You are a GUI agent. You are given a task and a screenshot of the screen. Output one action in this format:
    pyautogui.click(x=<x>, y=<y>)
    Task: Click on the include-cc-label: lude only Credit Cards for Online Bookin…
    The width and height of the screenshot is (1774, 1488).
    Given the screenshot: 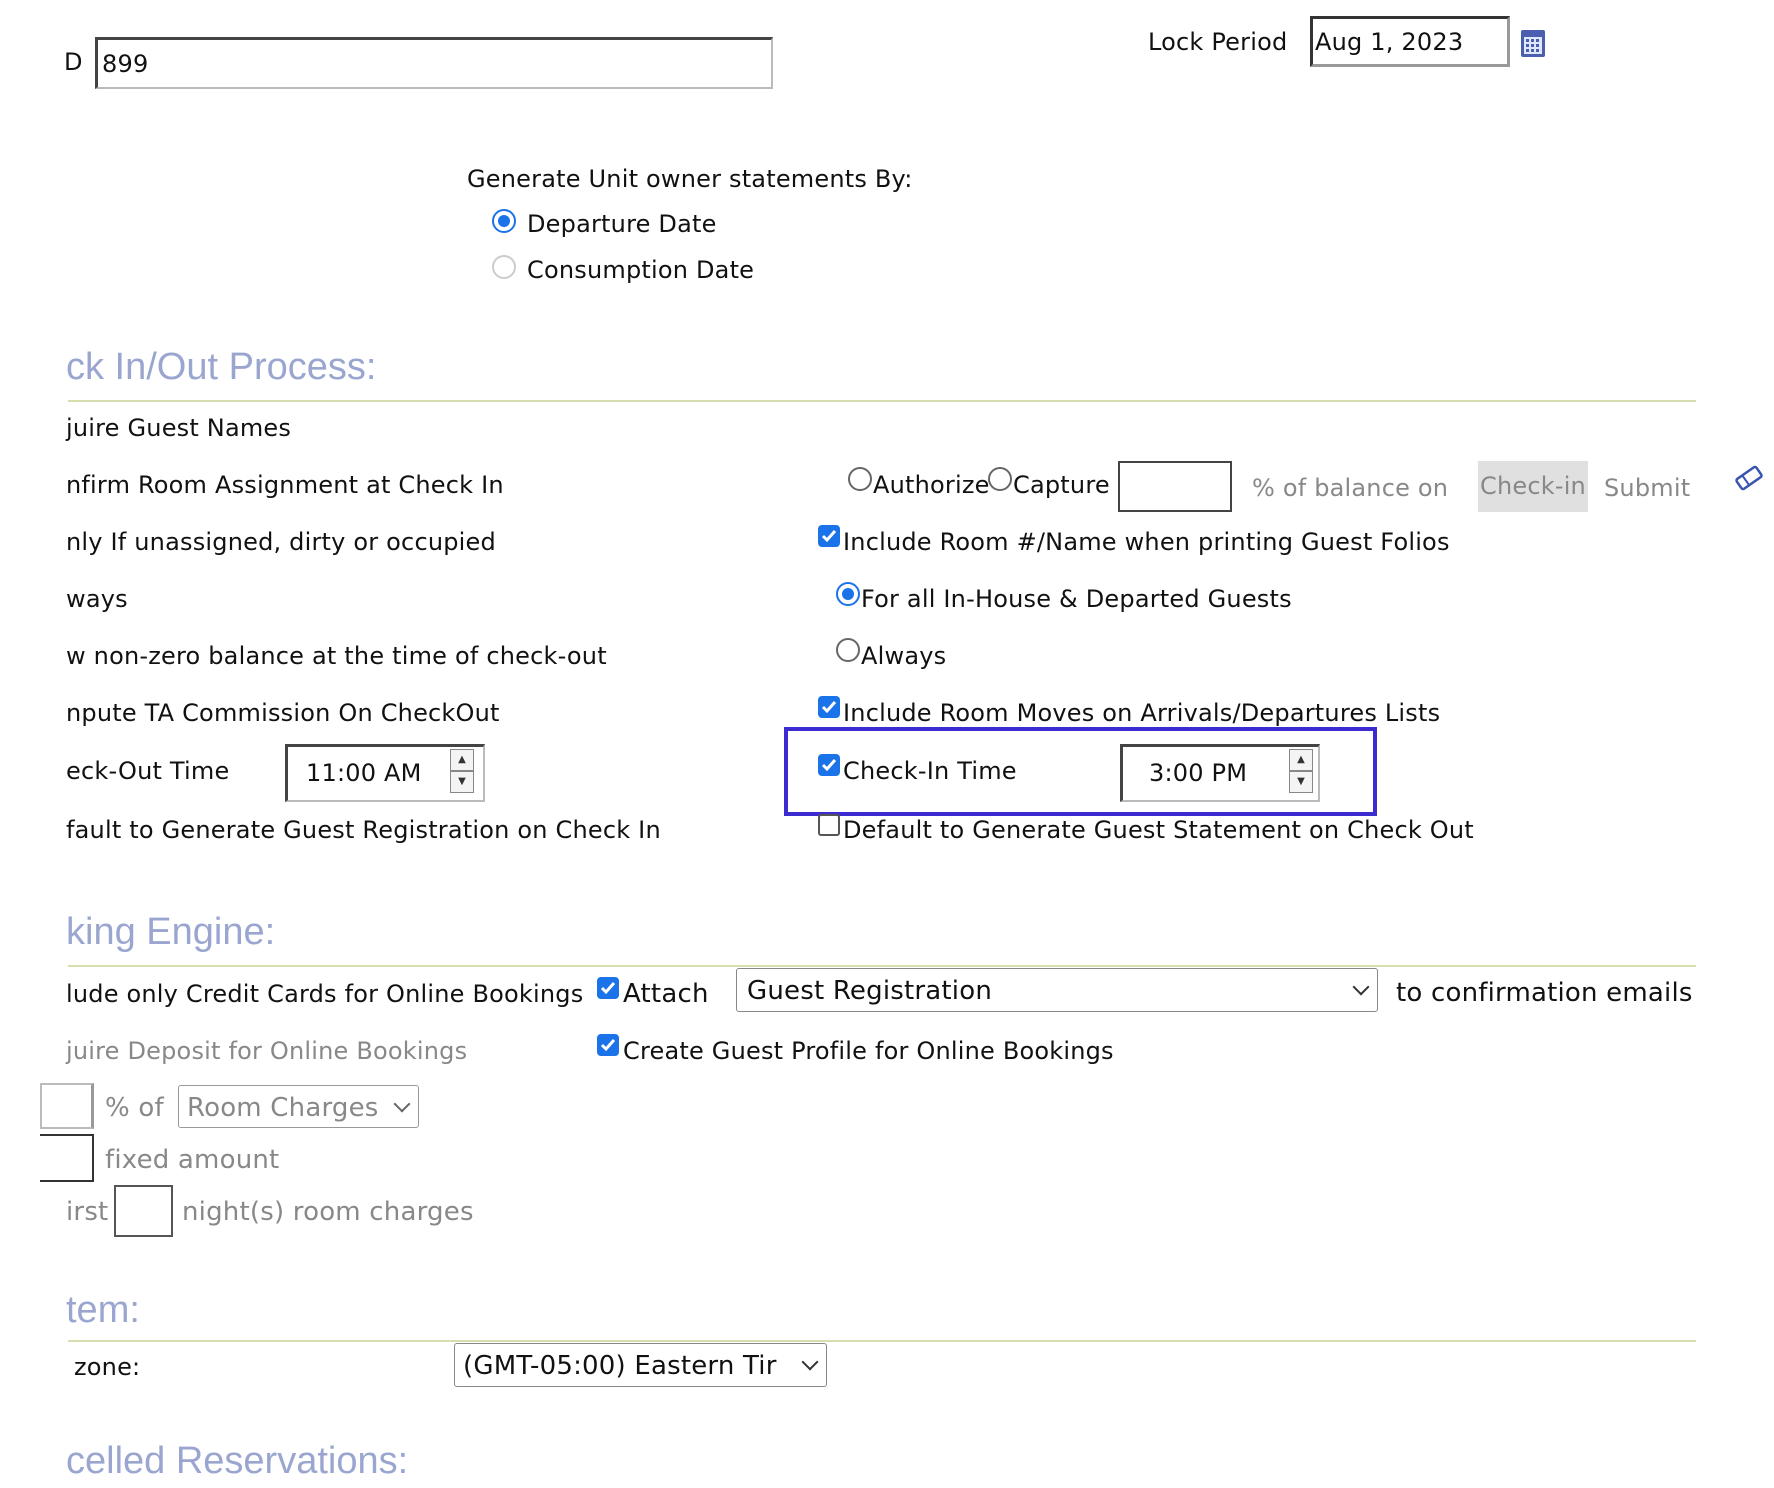 What is the action you would take?
    pyautogui.click(x=325, y=994)
    